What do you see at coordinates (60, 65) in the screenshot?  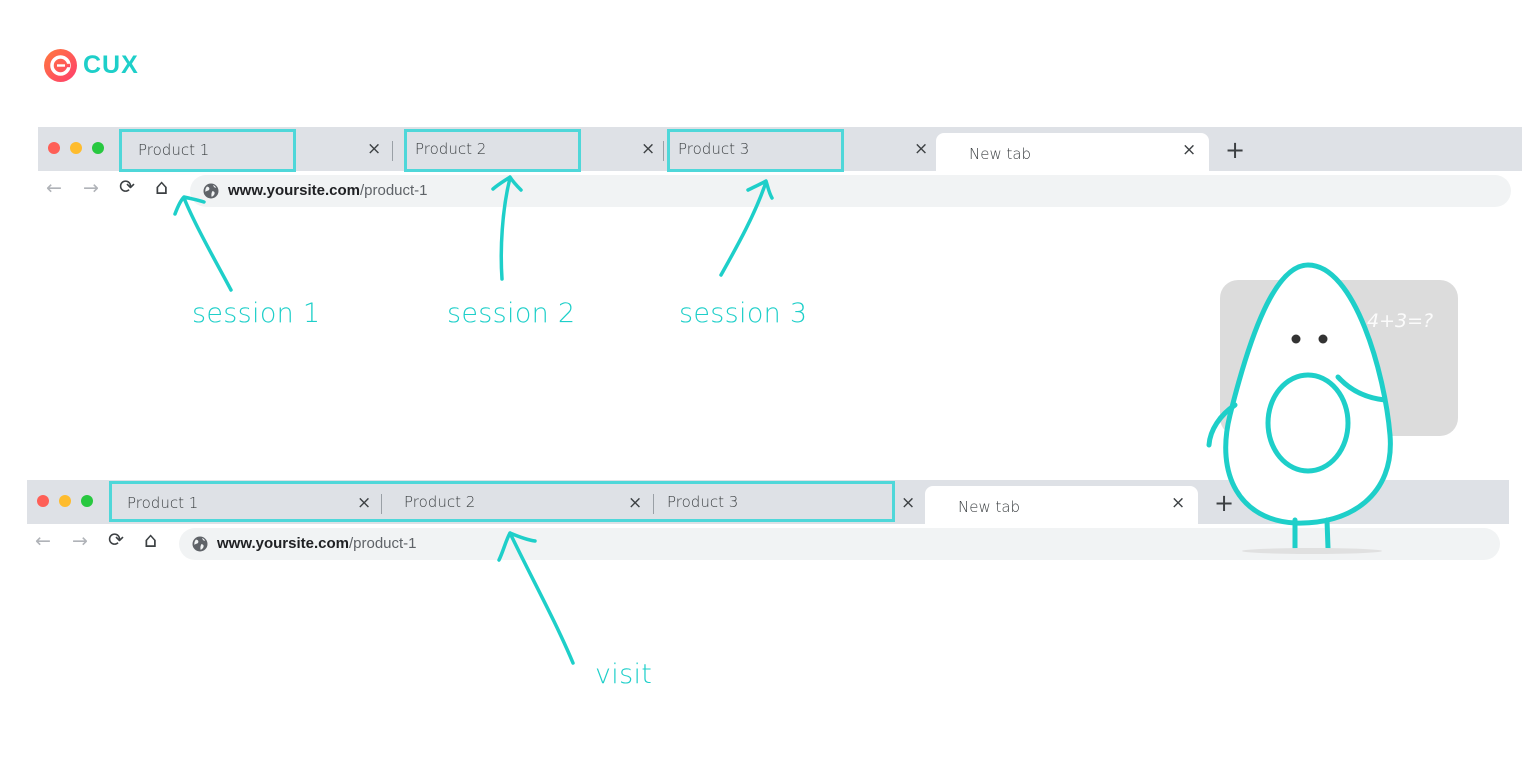 I see `cux-logo-icon` at bounding box center [60, 65].